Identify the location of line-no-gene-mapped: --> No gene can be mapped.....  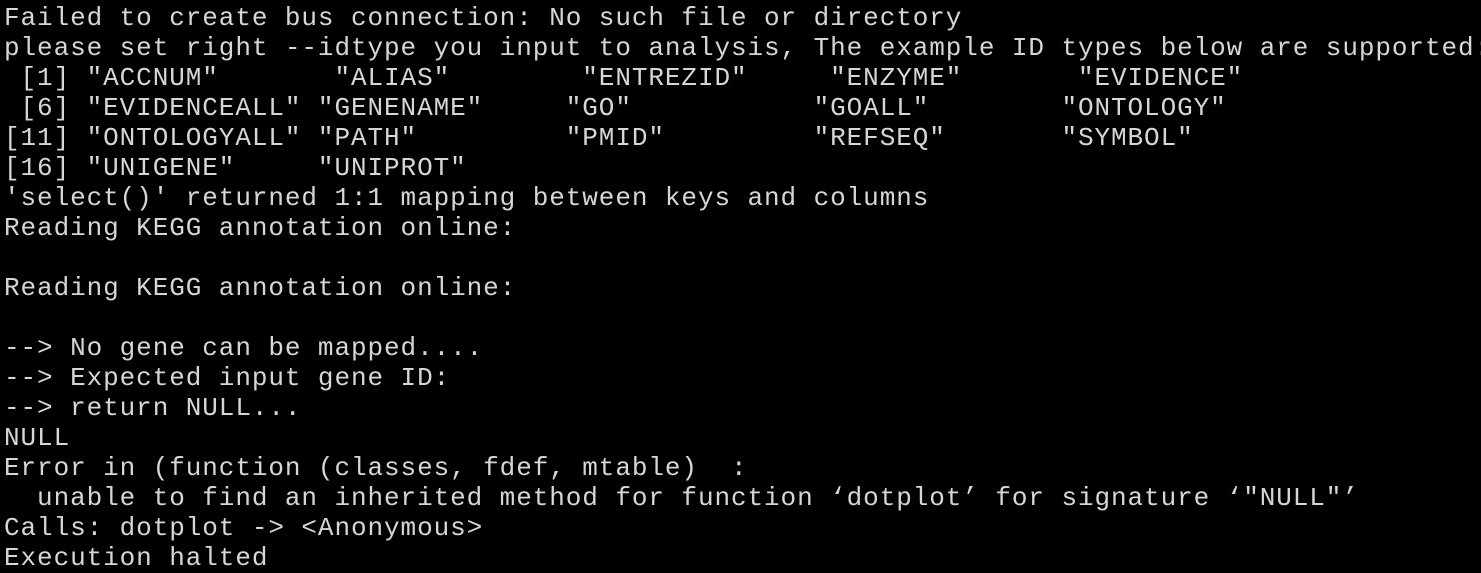
(244, 348).